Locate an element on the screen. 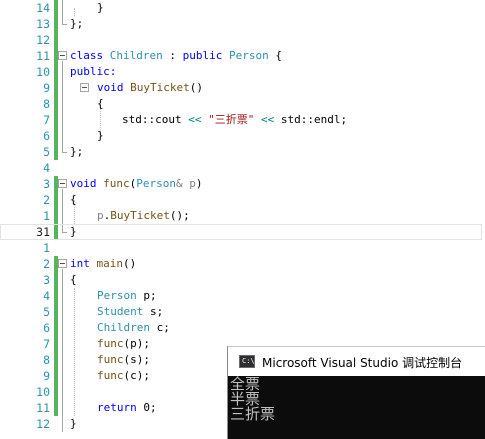  code-line-decl: Children c; is located at coordinates (133, 328).